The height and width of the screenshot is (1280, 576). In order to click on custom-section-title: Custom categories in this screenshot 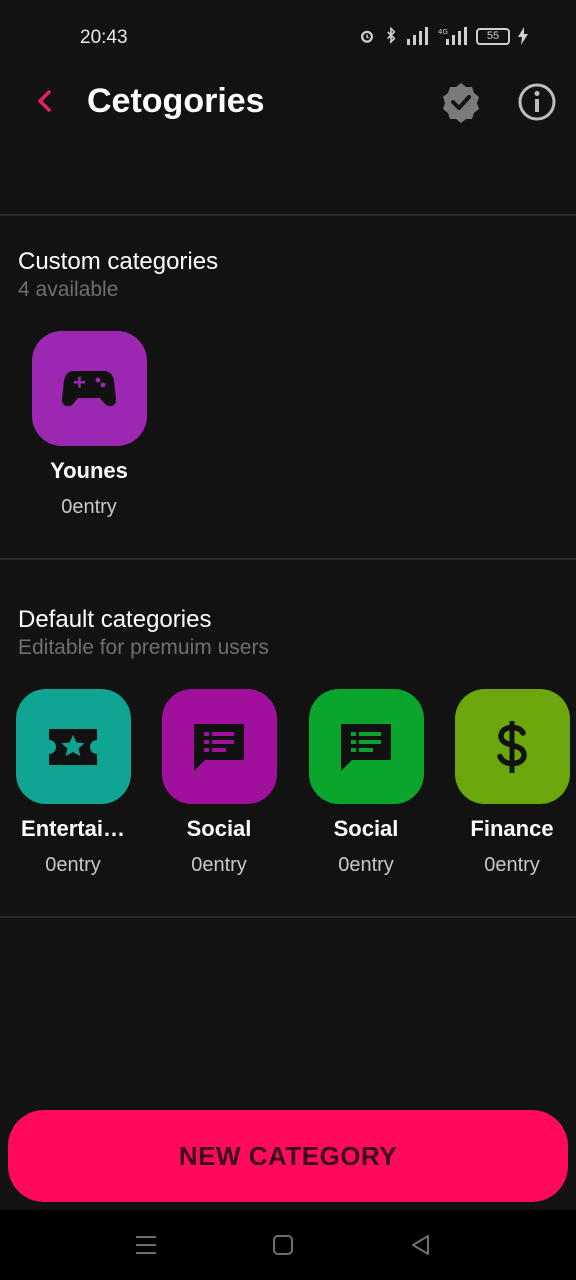, I will do `click(118, 261)`.